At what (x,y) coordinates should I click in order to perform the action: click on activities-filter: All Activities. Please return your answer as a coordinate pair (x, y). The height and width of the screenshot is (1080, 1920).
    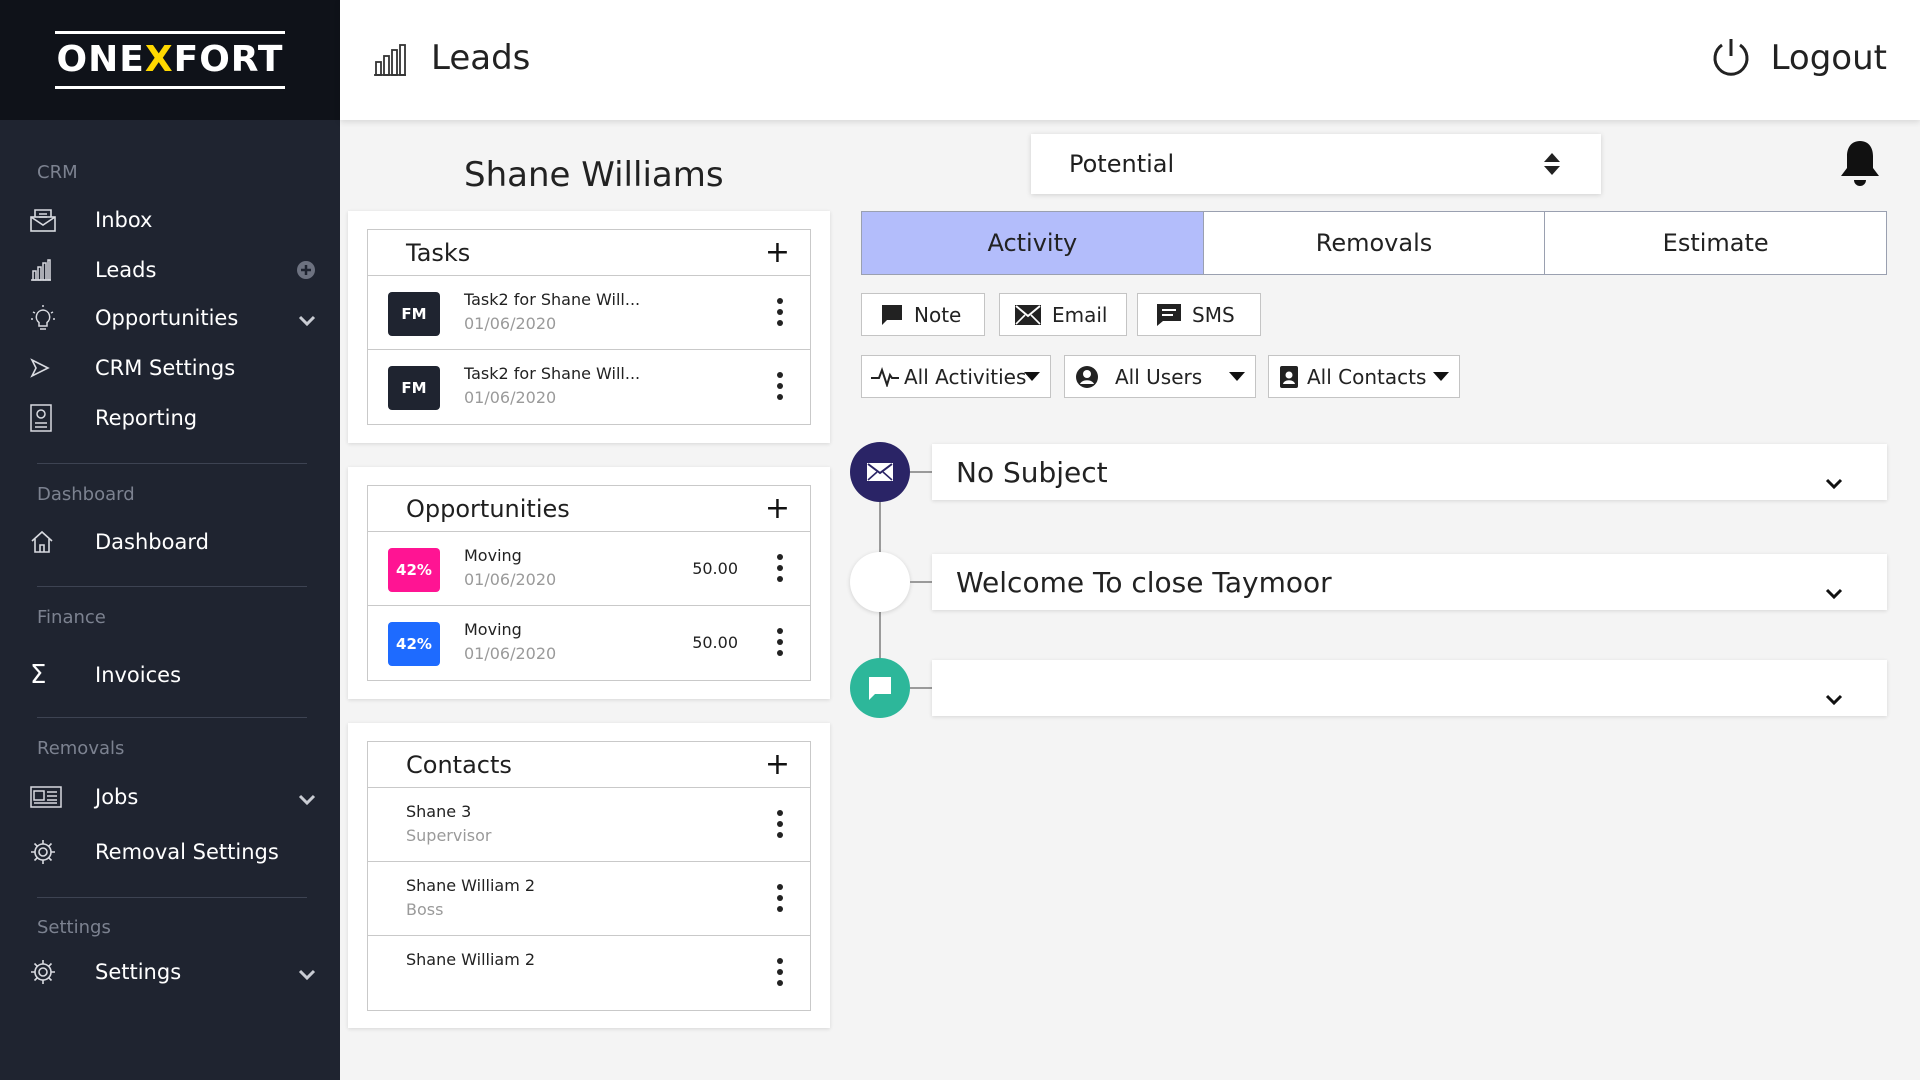
    Looking at the image, I should click on (956, 376).